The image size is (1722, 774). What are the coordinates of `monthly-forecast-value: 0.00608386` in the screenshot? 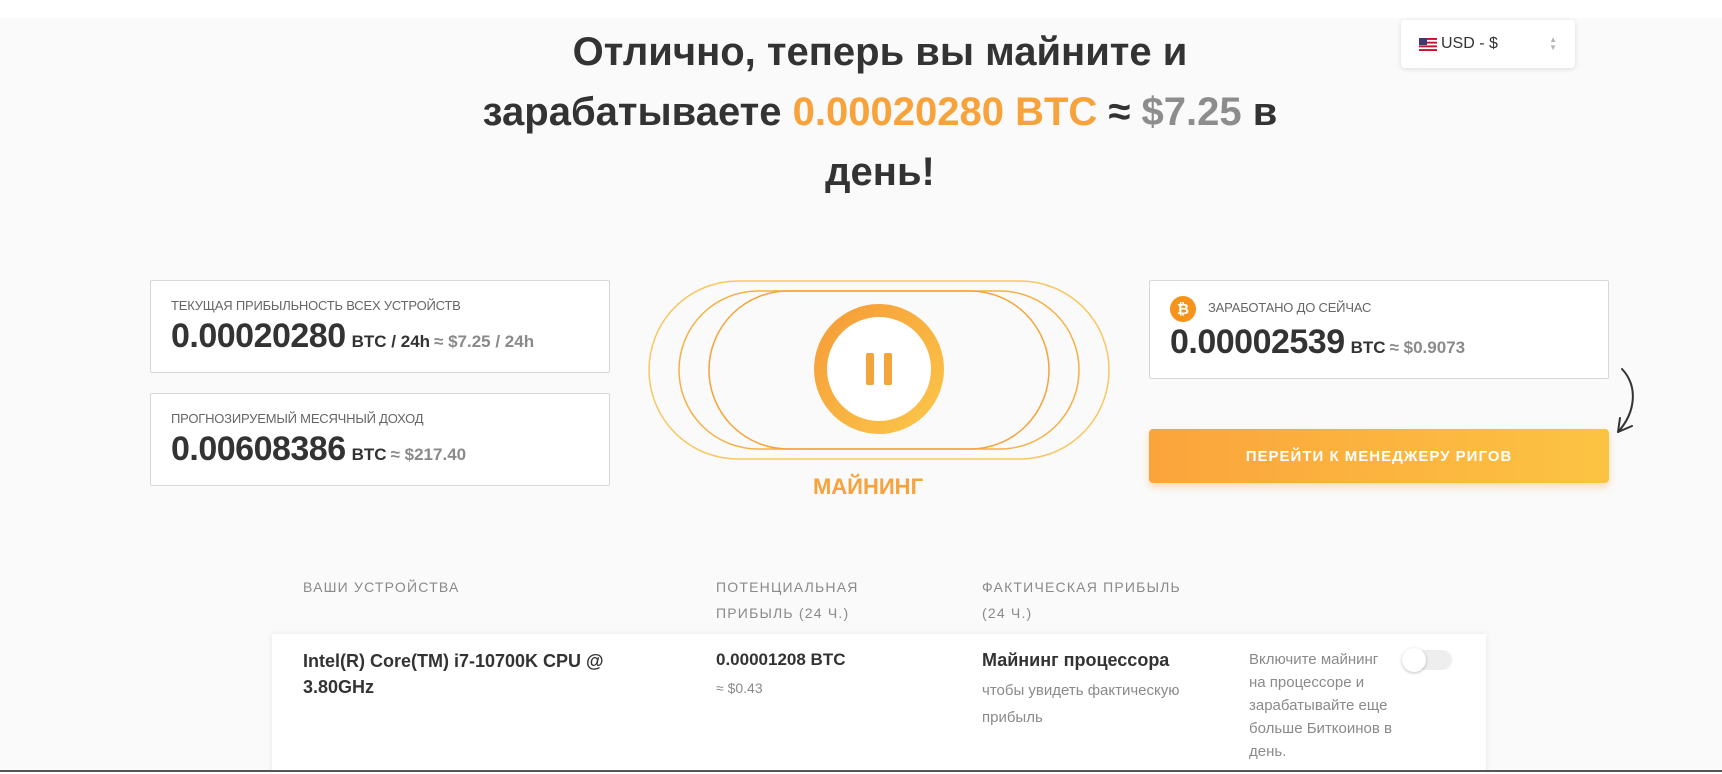 It's located at (258, 449).